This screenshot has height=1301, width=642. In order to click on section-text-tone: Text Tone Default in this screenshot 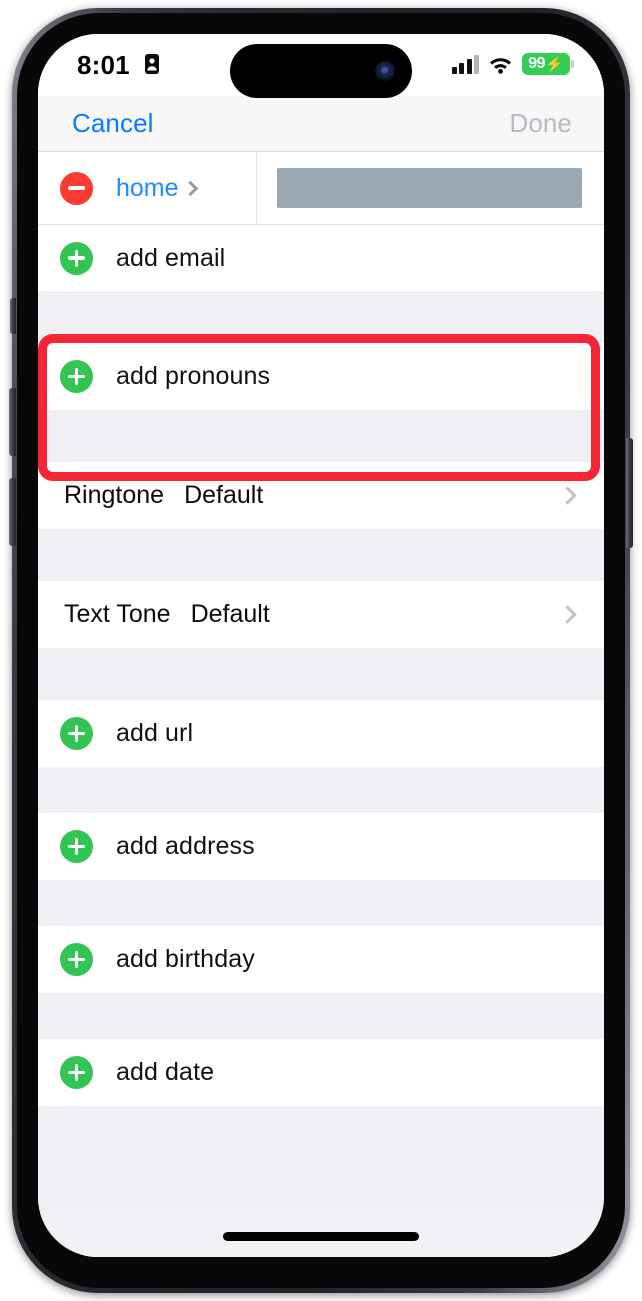, I will do `click(321, 614)`.